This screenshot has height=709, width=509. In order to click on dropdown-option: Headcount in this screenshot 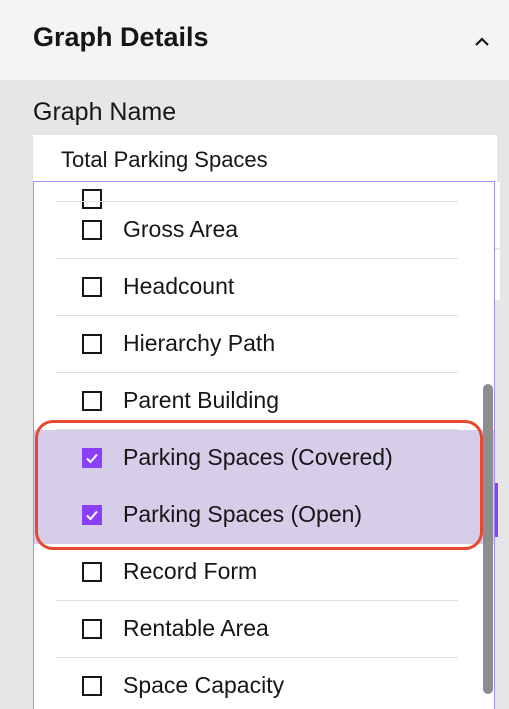, I will do `click(264, 287)`.